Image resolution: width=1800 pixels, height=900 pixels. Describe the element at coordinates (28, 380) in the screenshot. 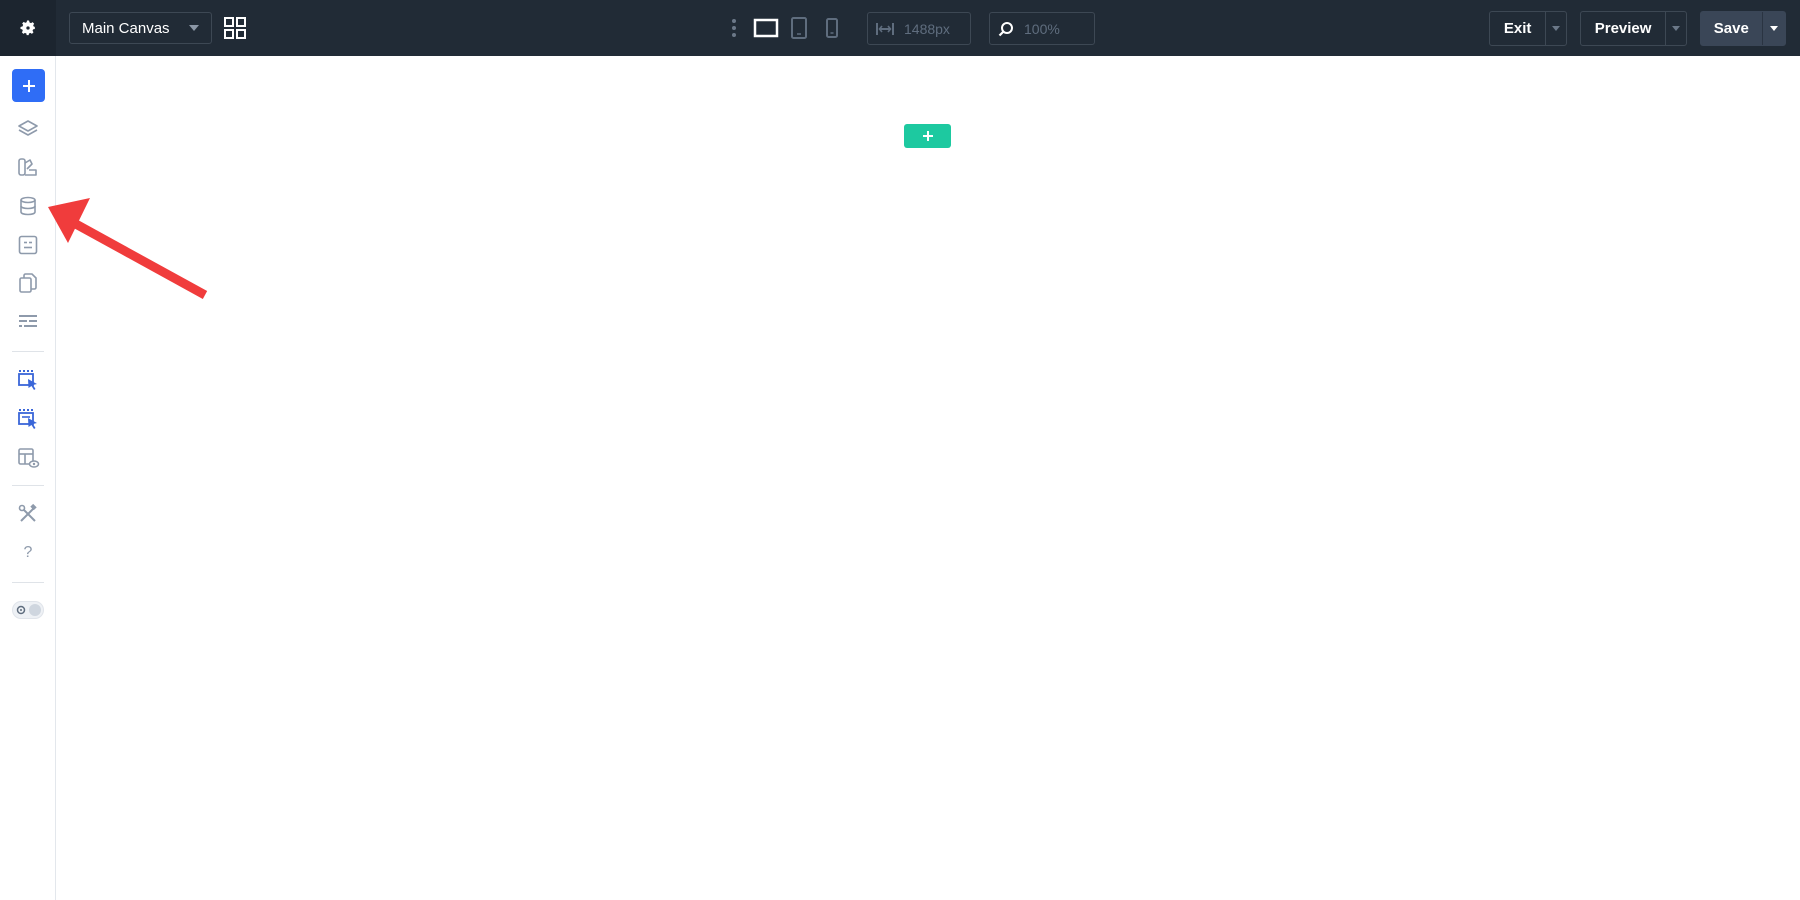

I see `select-pointer-icon` at that location.